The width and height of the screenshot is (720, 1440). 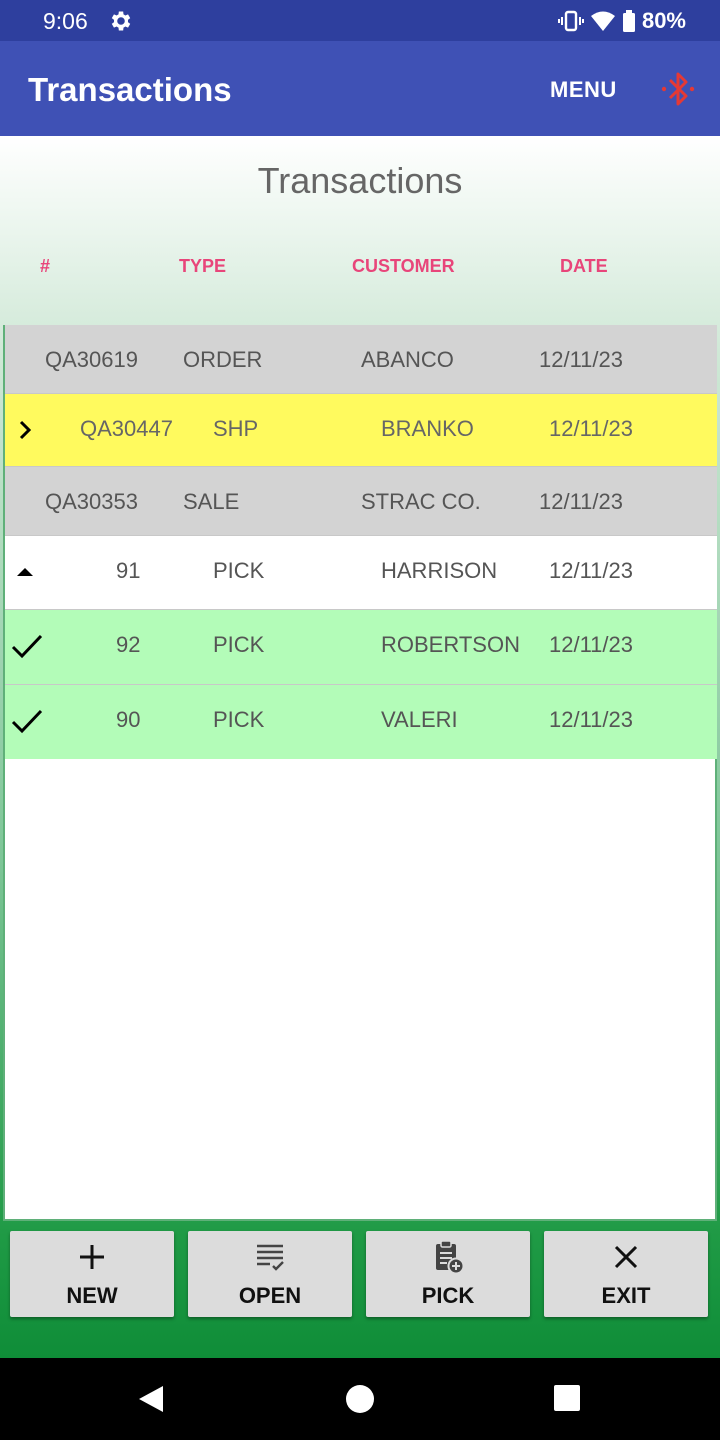 I want to click on table-row: 92 PICK ROBERTSON 12/11/23, so click(x=361, y=647).